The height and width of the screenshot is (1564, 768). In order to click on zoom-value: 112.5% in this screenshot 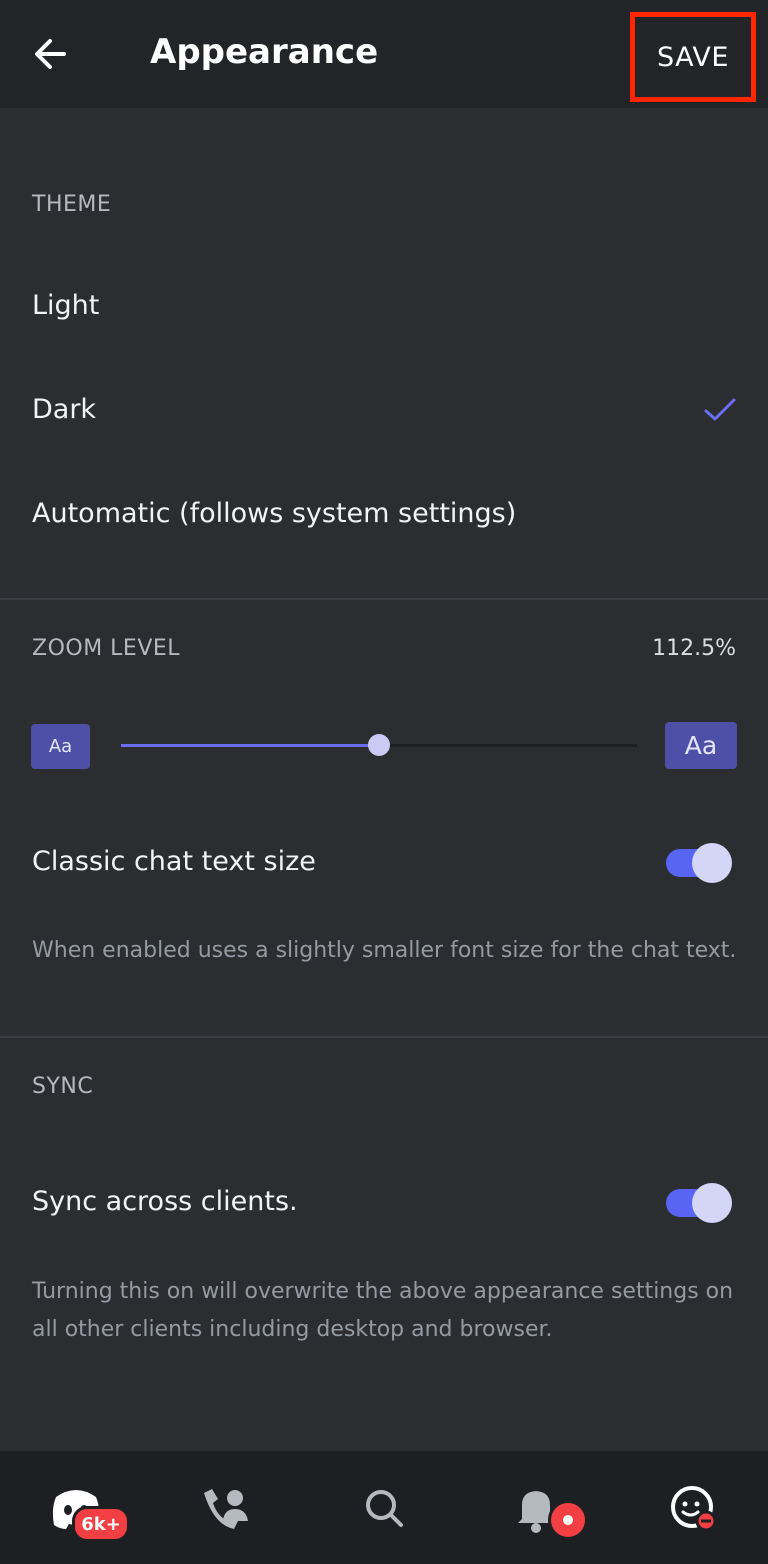, I will do `click(694, 648)`.